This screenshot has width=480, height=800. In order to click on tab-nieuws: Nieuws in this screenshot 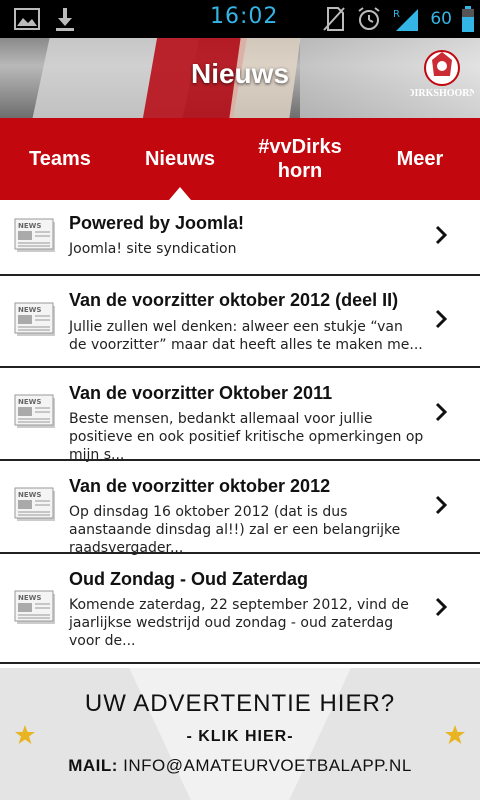, I will do `click(180, 159)`.